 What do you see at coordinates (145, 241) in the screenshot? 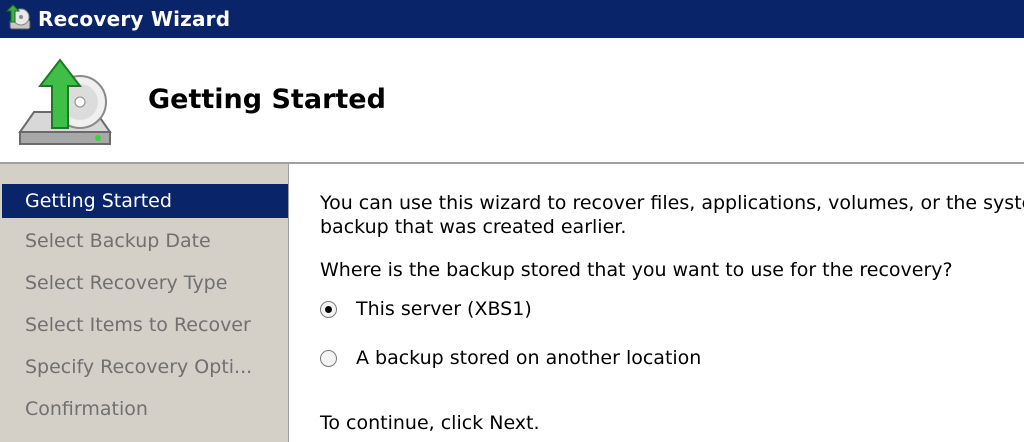
I see `step-select-backup-date: Select Backup Date` at bounding box center [145, 241].